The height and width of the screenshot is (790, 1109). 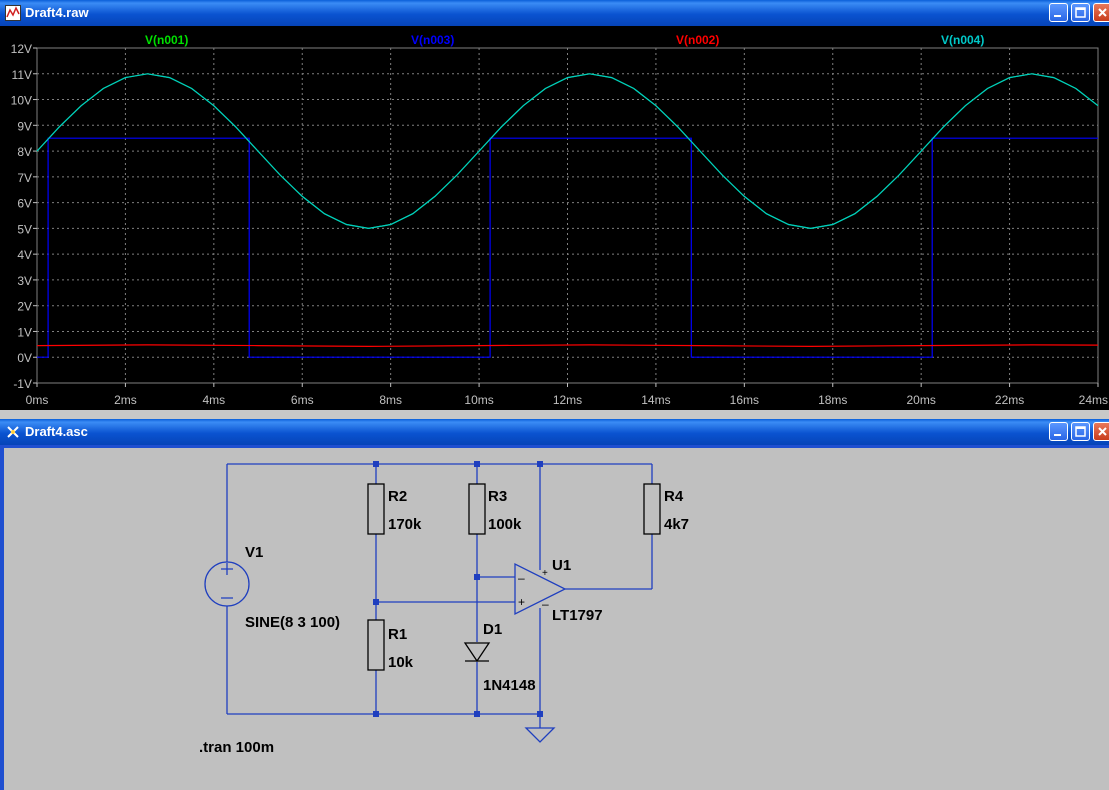 I want to click on x-tick-label: 16ms, so click(x=744, y=400).